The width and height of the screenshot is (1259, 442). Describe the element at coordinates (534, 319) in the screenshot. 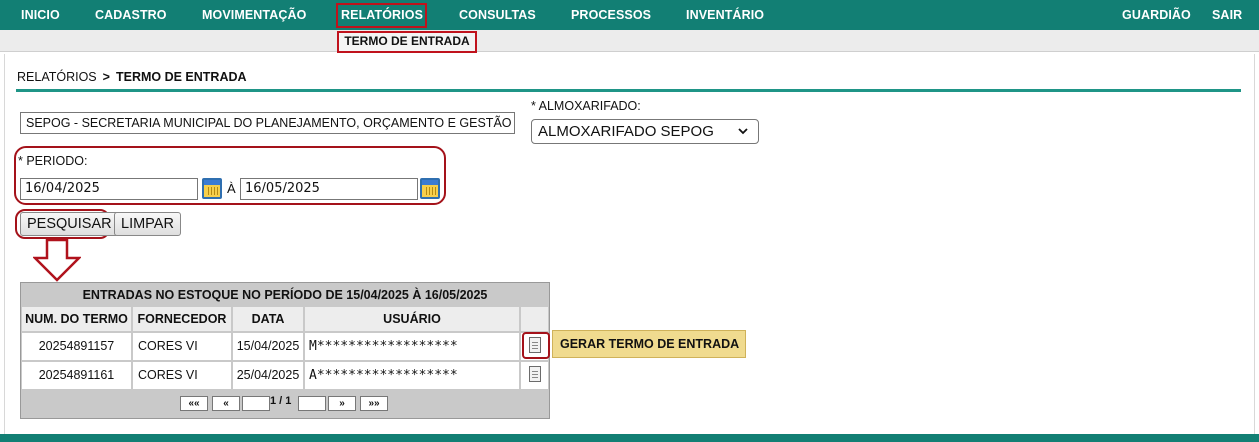

I see `column-header-action` at that location.